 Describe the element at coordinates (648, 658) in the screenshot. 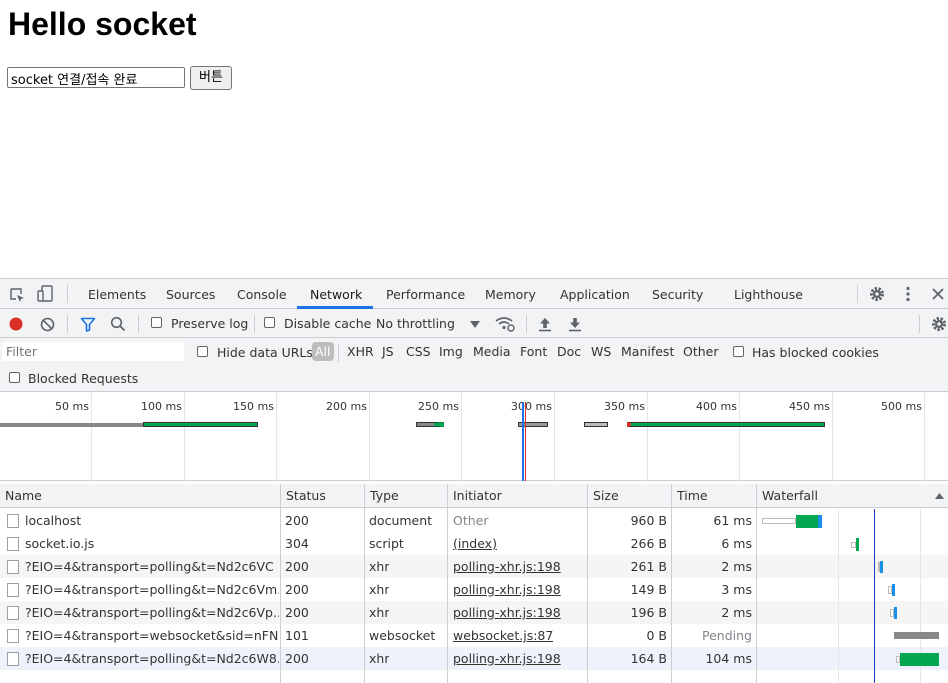

I see `request-size: 164 B` at that location.